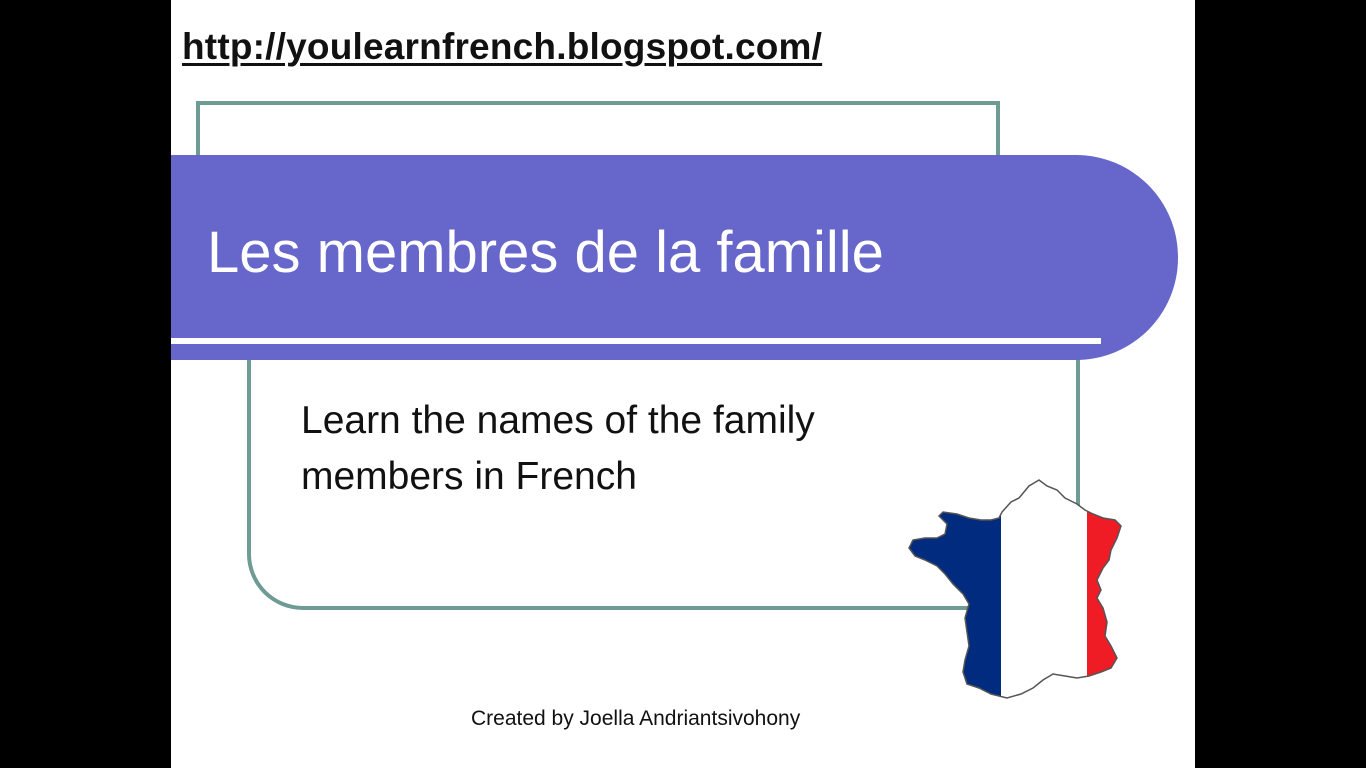 The height and width of the screenshot is (768, 1366). I want to click on blog-url: http://youlearnfrench.blogspot.com/, so click(502, 46).